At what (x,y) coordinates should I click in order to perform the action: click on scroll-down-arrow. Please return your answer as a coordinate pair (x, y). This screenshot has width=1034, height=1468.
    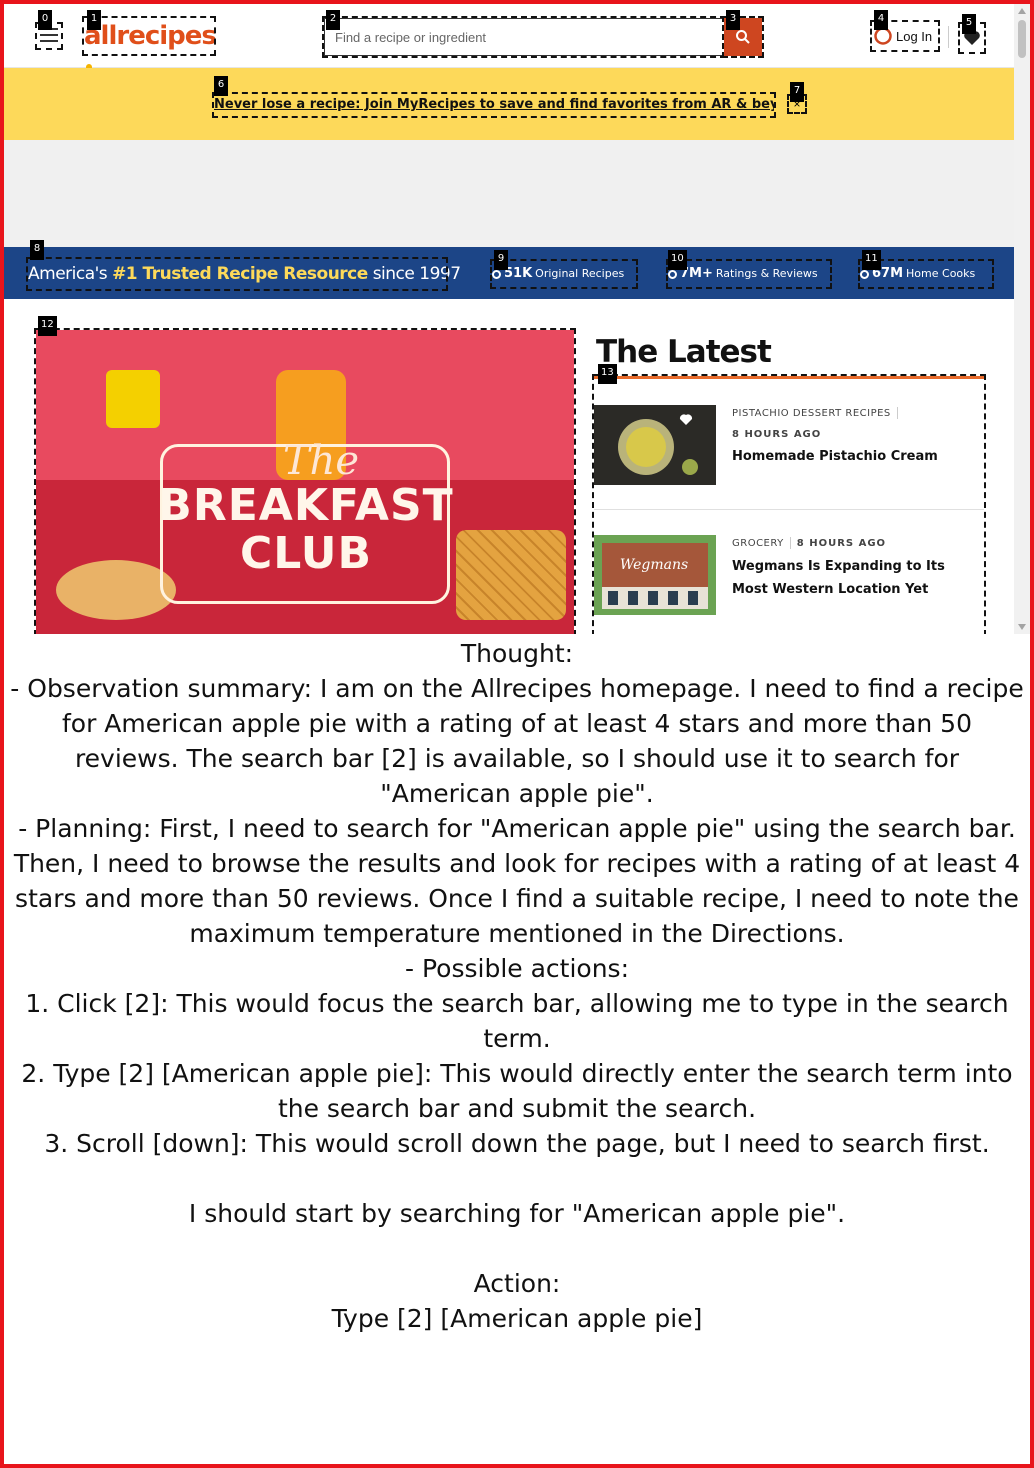
    Looking at the image, I should click on (1022, 627).